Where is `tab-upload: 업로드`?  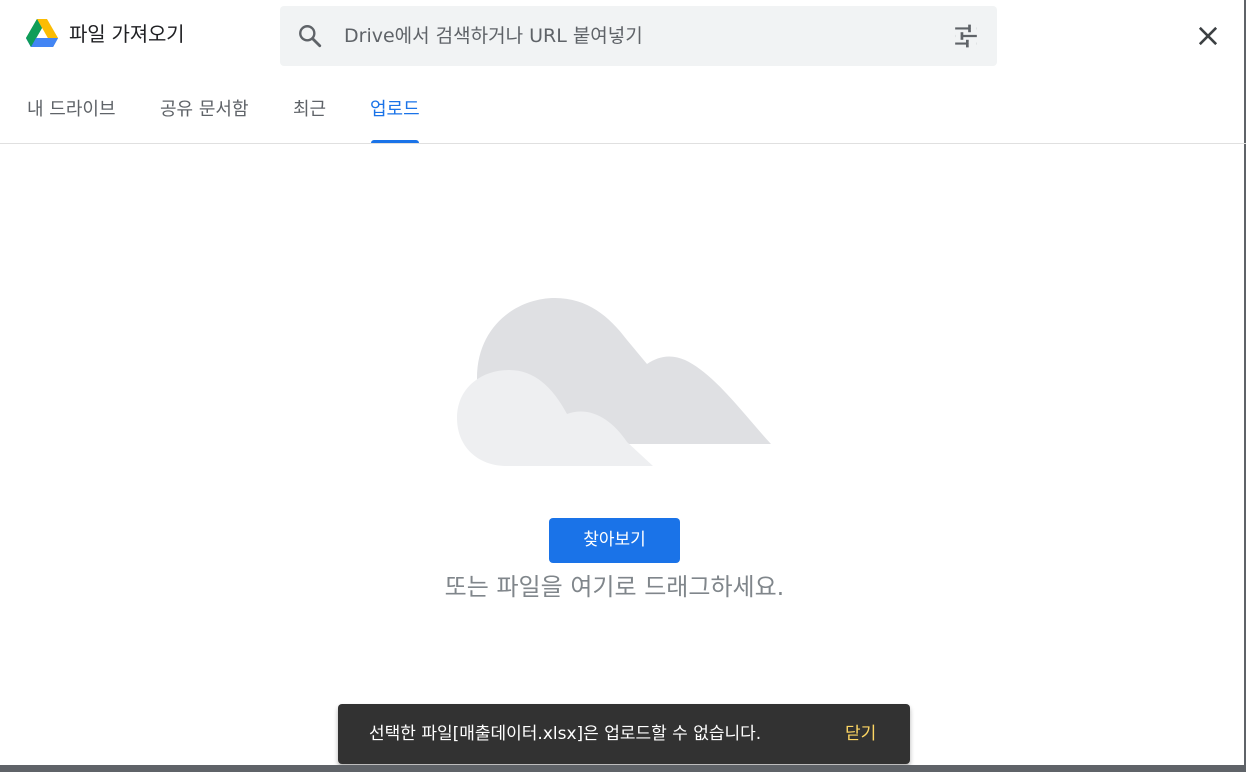
tab-upload: 업로드 is located at coordinates (395, 110).